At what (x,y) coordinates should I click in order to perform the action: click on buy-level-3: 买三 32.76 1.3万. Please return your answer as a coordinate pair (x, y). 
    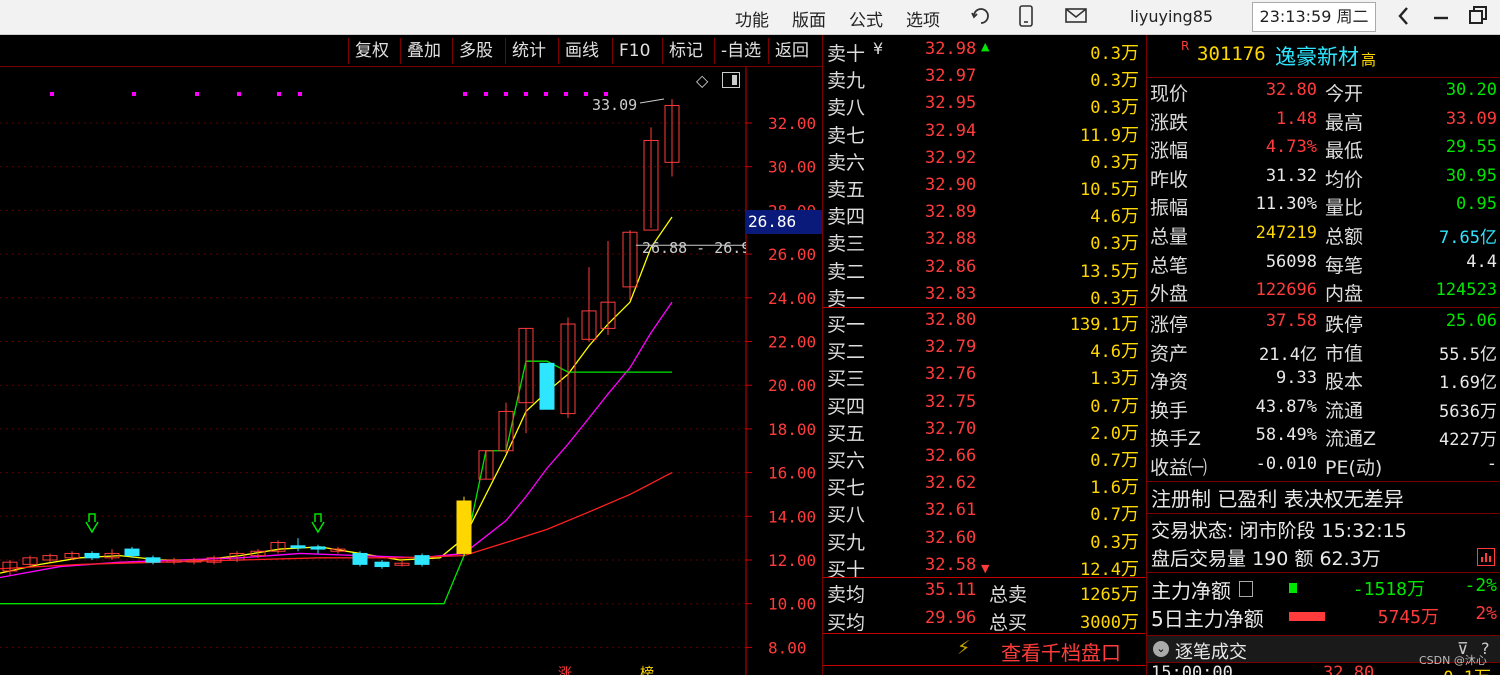
    Looking at the image, I should click on (984, 376).